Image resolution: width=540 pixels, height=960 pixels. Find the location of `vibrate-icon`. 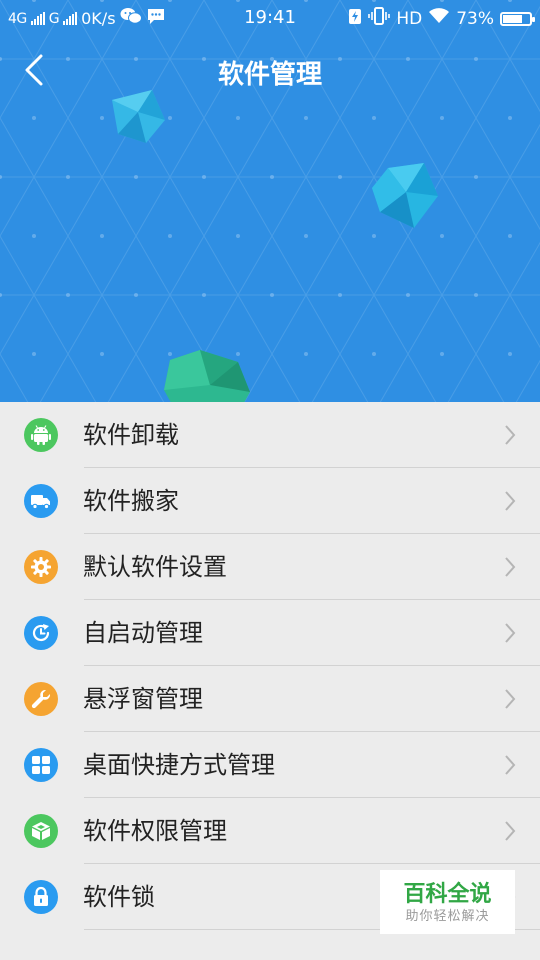

vibrate-icon is located at coordinates (379, 18).